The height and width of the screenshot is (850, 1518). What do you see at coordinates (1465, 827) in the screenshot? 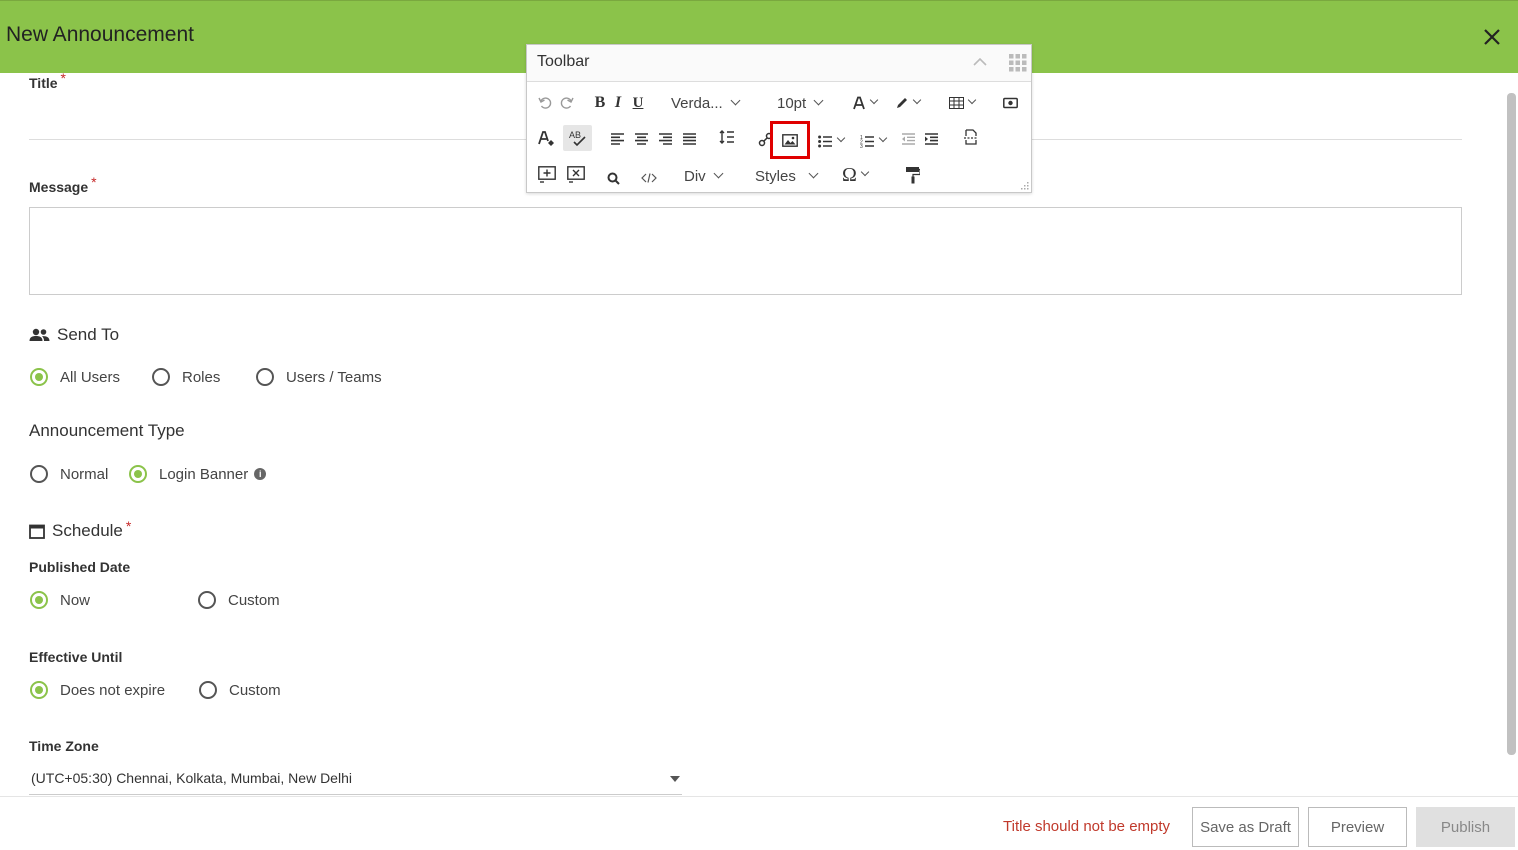
I see `publish-button: Publish` at bounding box center [1465, 827].